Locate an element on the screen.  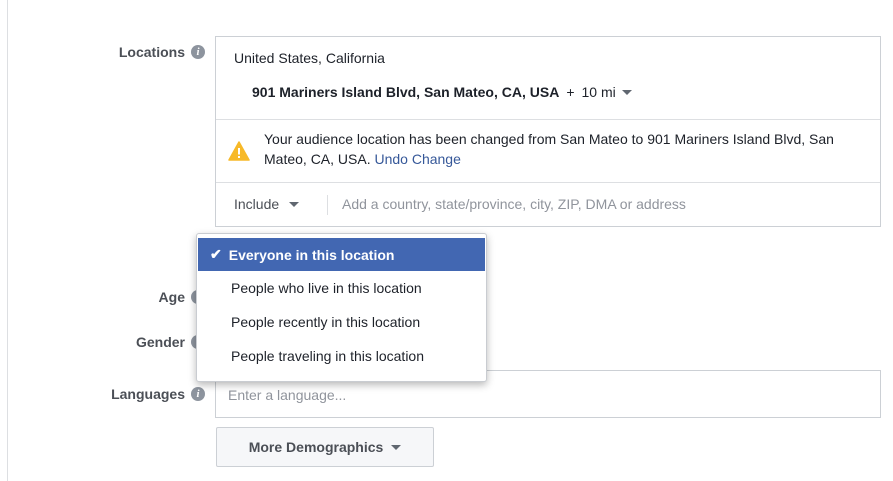
dropdown-item-traveling: People traveling in this location is located at coordinates (341, 356).